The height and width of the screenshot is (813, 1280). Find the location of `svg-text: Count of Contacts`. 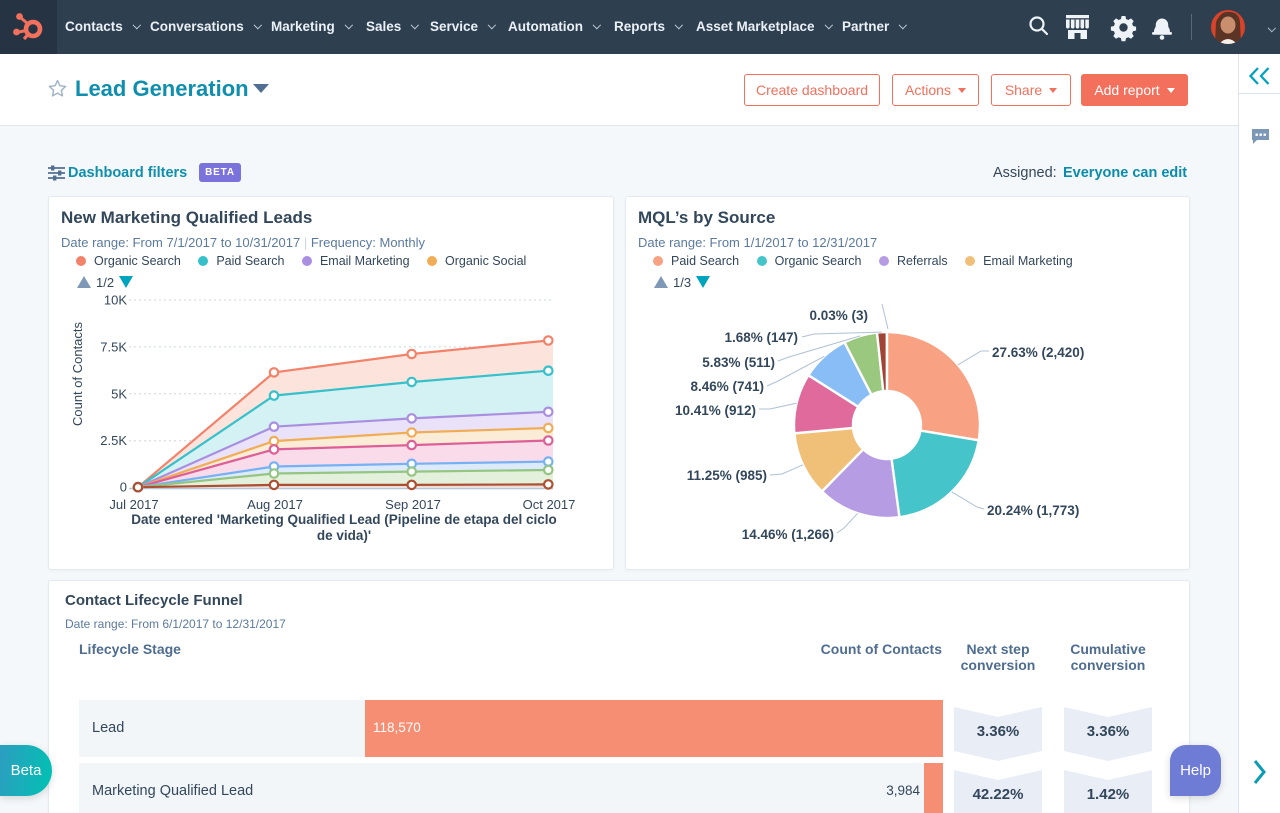

svg-text: Count of Contacts is located at coordinates (77, 373).